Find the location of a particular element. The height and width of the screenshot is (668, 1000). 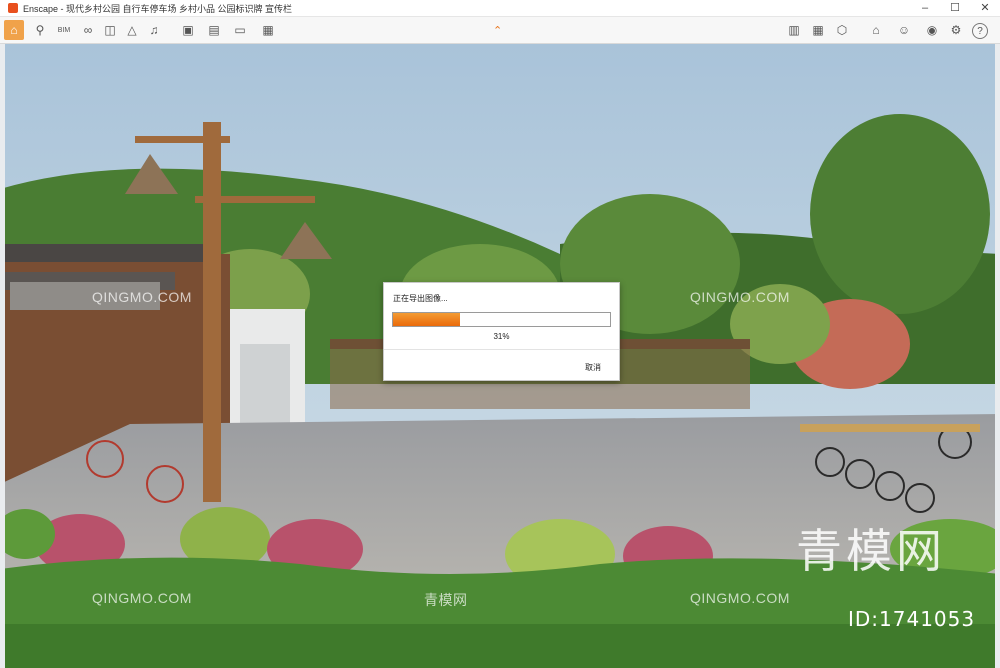

export-video-icon: ▭ is located at coordinates (240, 30).